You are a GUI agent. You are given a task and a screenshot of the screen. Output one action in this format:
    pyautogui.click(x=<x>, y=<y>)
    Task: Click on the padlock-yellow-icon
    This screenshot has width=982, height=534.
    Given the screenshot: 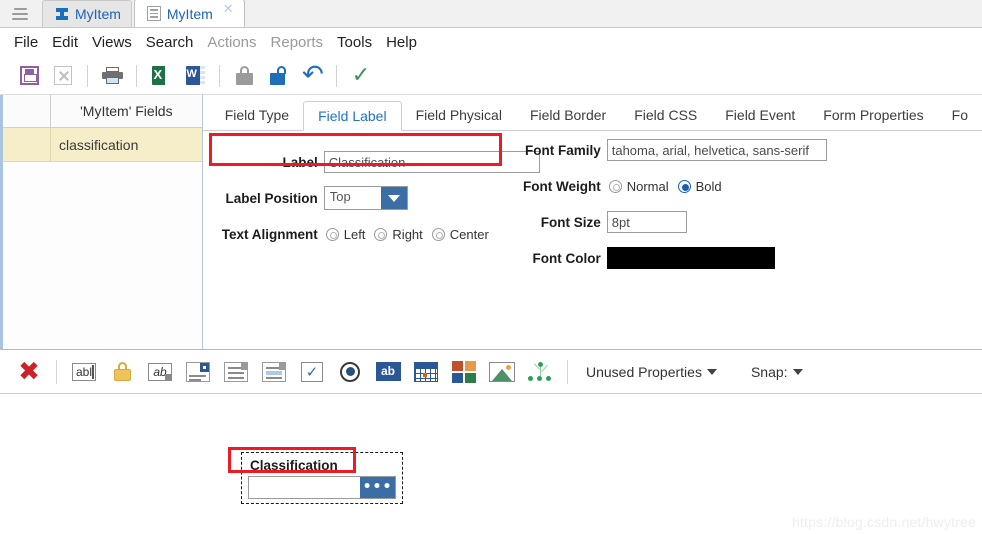 What is the action you would take?
    pyautogui.click(x=122, y=371)
    